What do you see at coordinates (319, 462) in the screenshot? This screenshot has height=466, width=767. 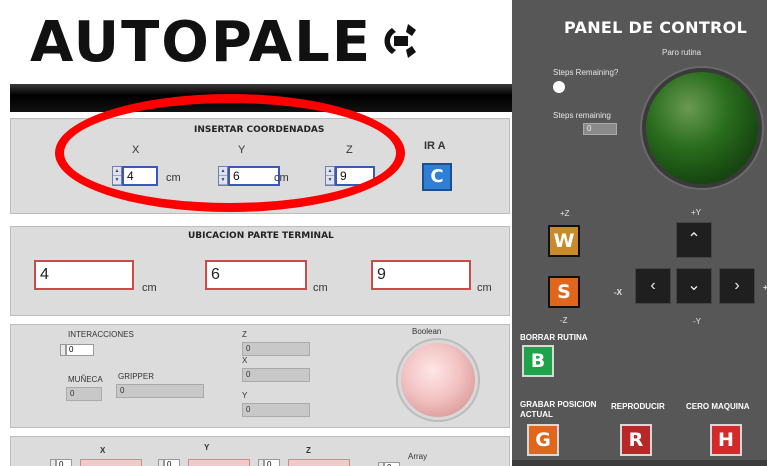 I see `array-z-element` at bounding box center [319, 462].